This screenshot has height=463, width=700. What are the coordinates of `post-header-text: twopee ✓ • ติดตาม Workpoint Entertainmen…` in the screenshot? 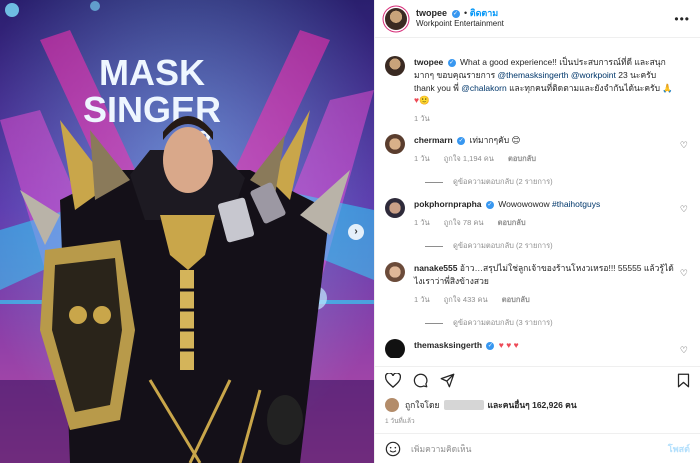 It's located at (460, 18).